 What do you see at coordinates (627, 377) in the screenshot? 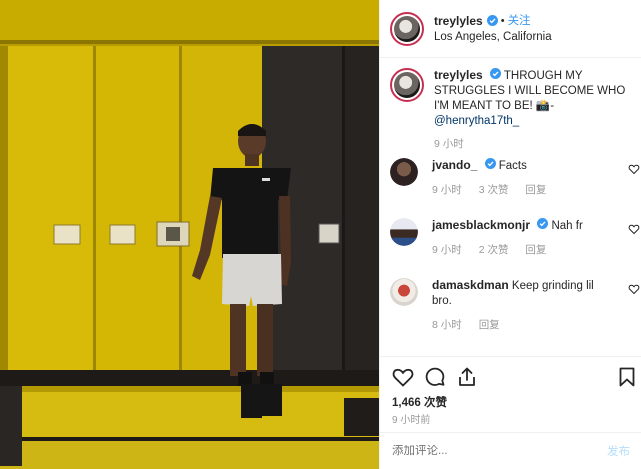
I see `bookmark-icon` at bounding box center [627, 377].